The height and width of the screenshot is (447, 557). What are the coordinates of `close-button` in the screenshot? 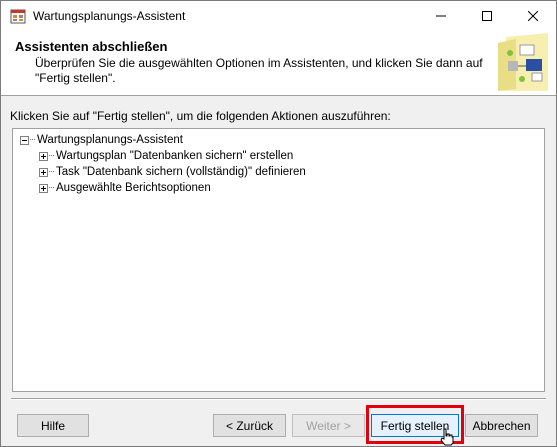 It's located at (533, 16).